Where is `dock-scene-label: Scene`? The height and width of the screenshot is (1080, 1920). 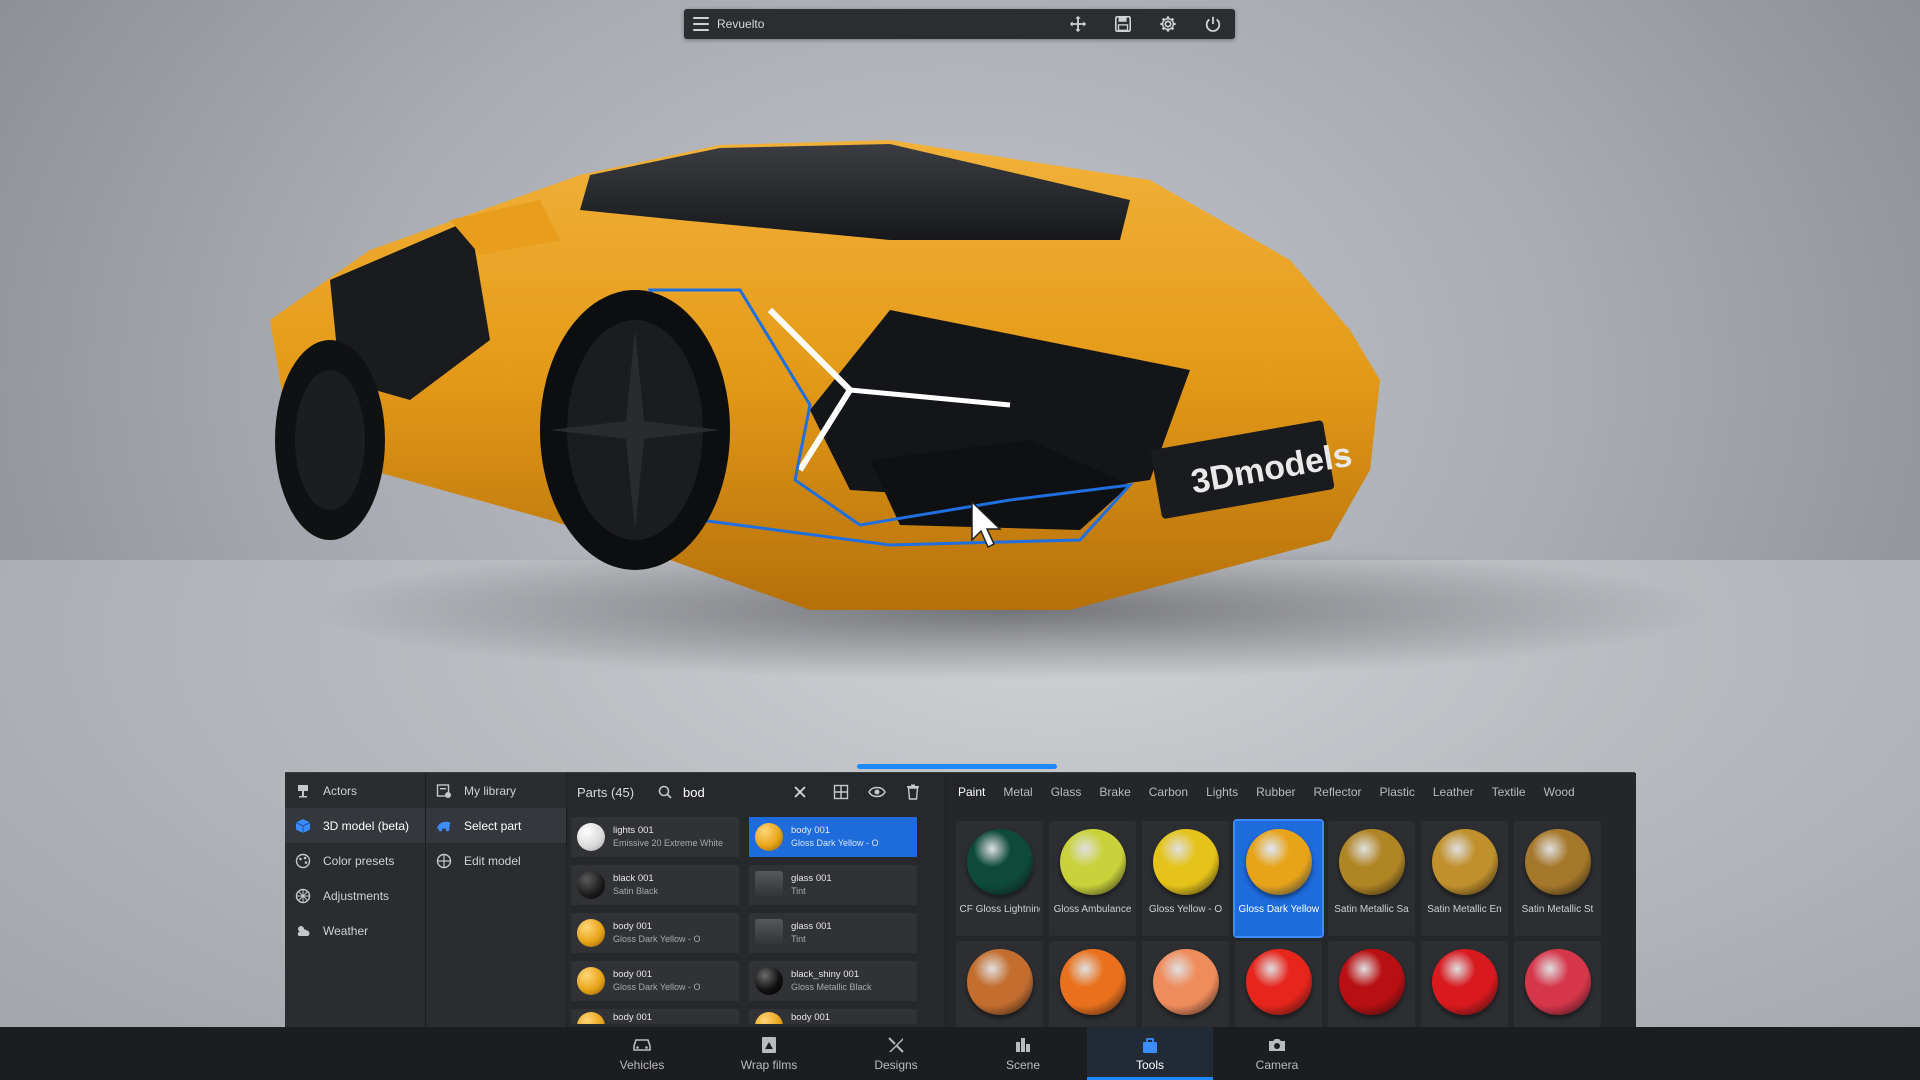 dock-scene-label: Scene is located at coordinates (1023, 1065).